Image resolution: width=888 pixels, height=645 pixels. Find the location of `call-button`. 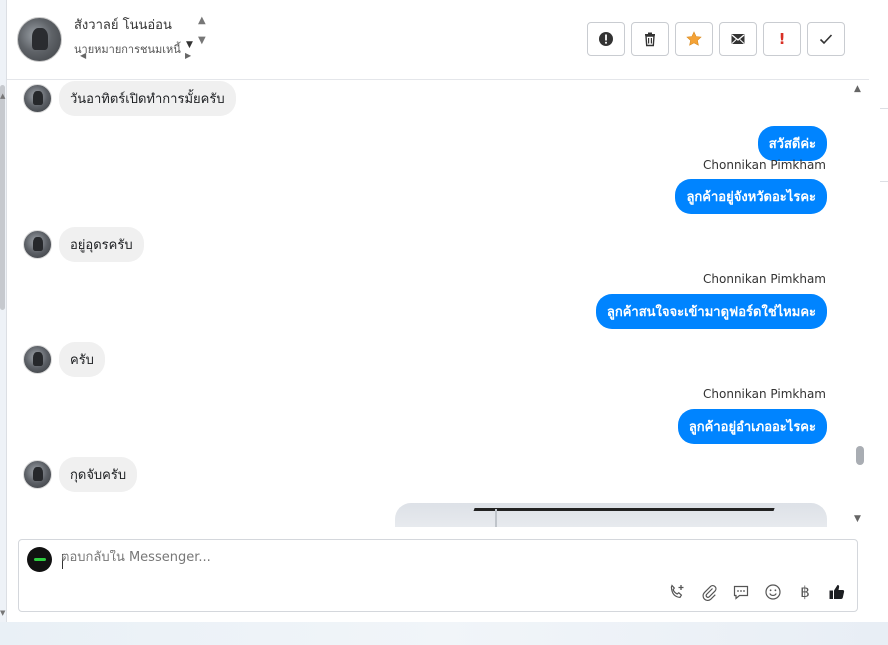

call-button is located at coordinates (677, 592).